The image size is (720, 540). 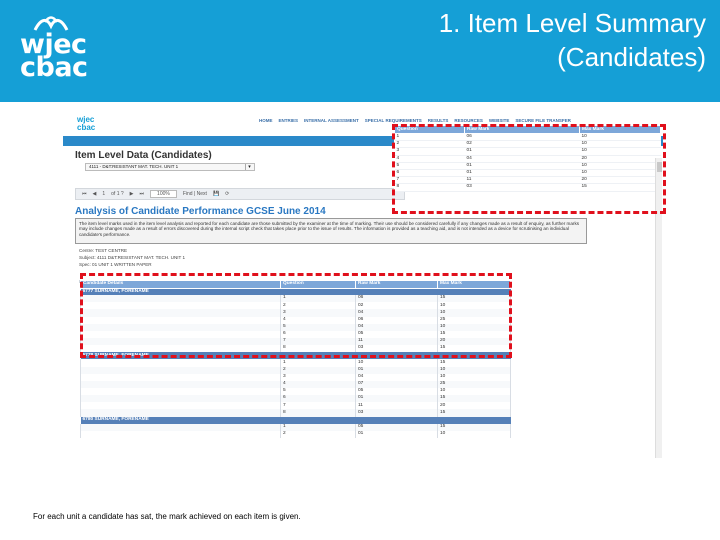 What do you see at coordinates (295, 313) in the screenshot?
I see `table-row: 3 04 10` at bounding box center [295, 313].